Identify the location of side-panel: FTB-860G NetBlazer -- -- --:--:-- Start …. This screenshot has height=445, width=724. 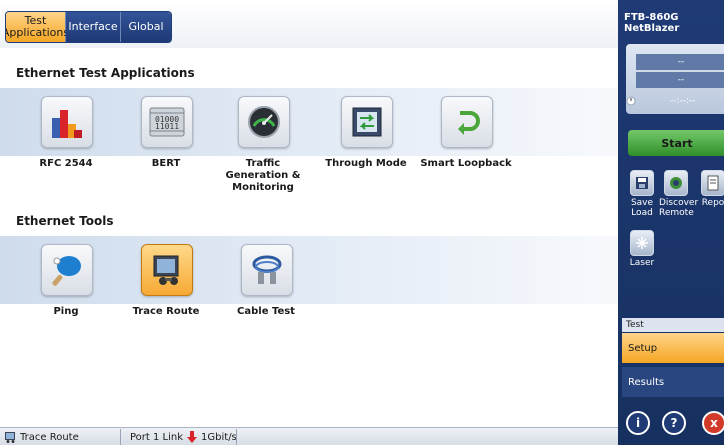
(671, 222).